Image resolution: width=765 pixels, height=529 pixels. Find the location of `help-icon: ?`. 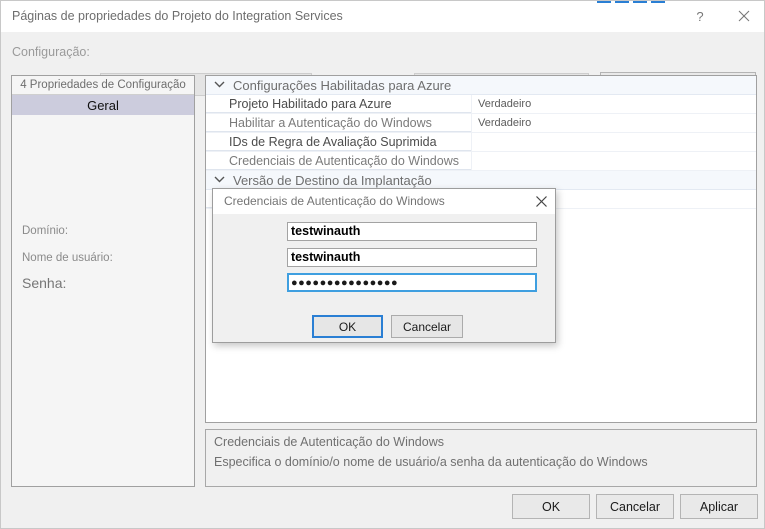

help-icon: ? is located at coordinates (700, 16).